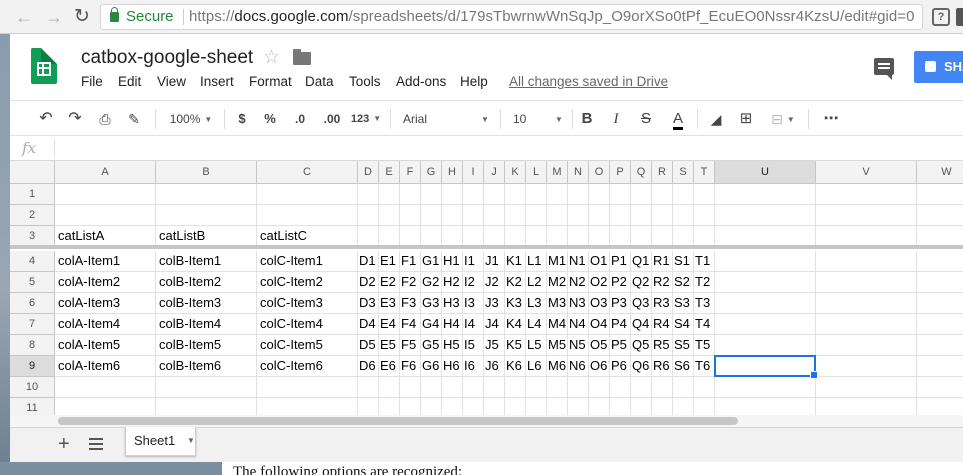 This screenshot has height=475, width=963. Describe the element at coordinates (452, 324) in the screenshot. I see `cell-h7: H4` at that location.